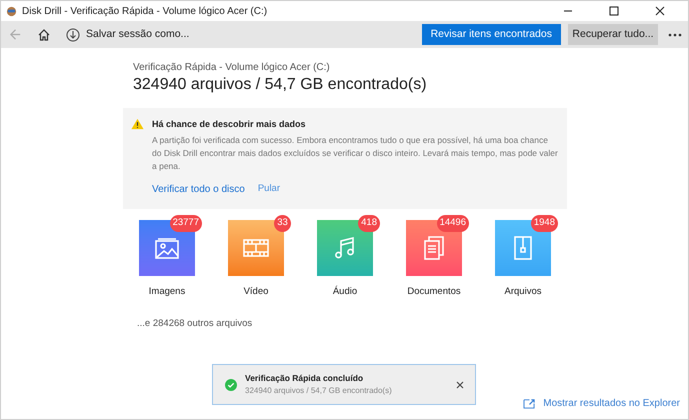  Describe the element at coordinates (280, 85) in the screenshot. I see `scan-summary: 324940 arquivos / 54,7 GB encontrado(s)` at that location.